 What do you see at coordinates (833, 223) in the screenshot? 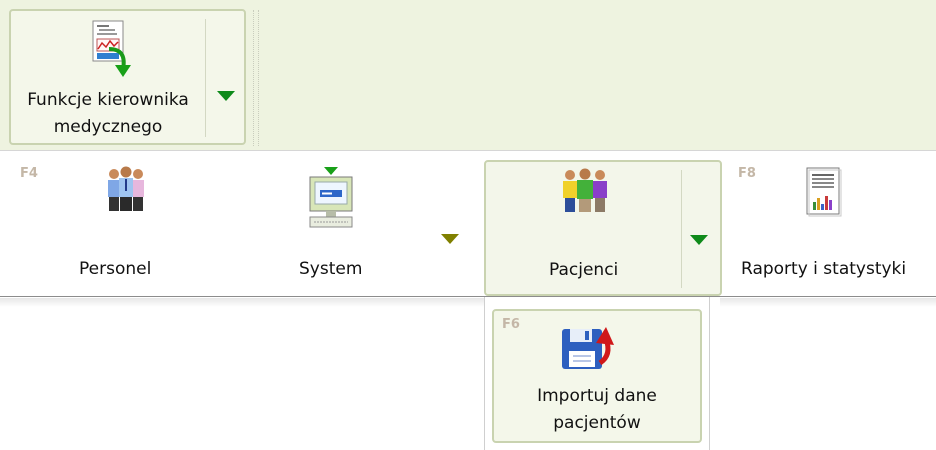
I see `ribbon-item-raporty: F8 Raporty i statystyki` at bounding box center [833, 223].